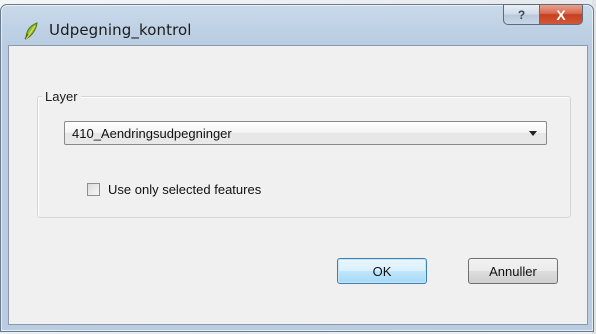  Describe the element at coordinates (184, 189) in the screenshot. I see `use-selected-features-label: Use only selected features` at that location.